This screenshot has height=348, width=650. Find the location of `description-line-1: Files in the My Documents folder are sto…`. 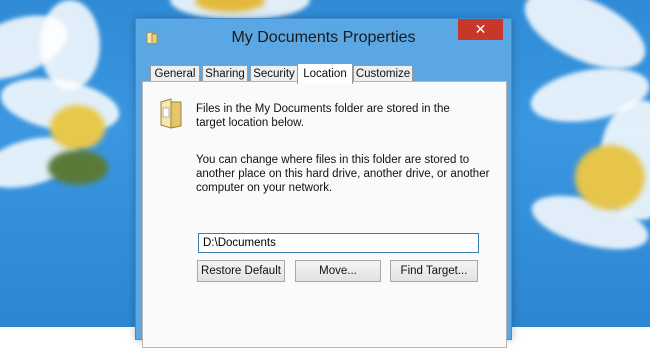

description-line-1: Files in the My Documents folder are sto… is located at coordinates (323, 109).